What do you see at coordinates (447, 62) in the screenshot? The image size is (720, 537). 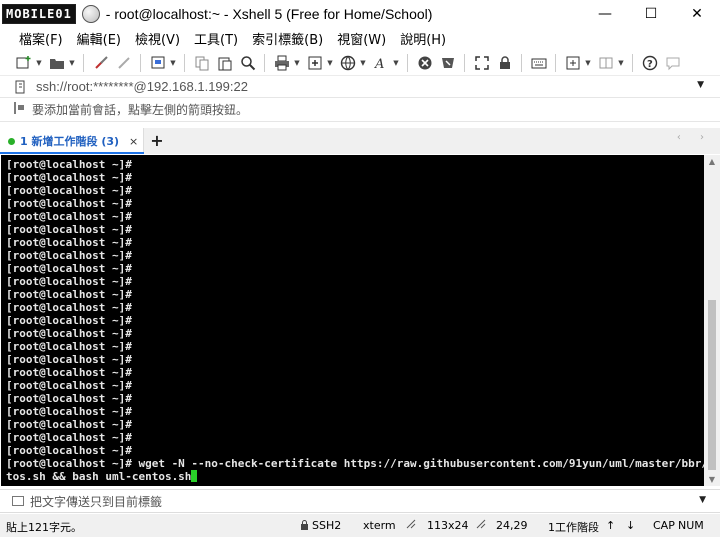 I see `xmanager-icon` at bounding box center [447, 62].